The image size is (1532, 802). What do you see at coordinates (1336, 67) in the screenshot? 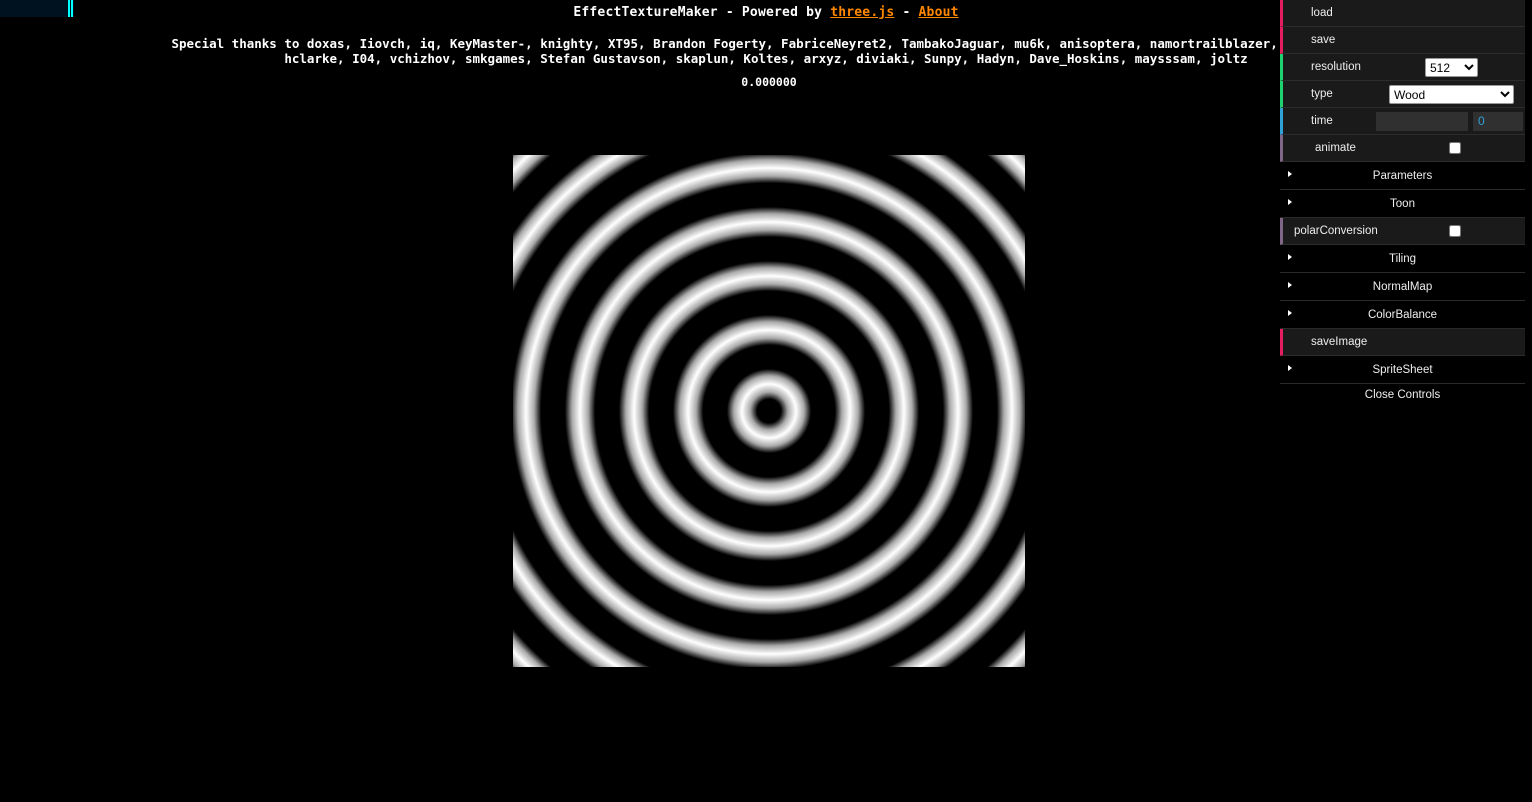
I see `resolution-label: resolution` at bounding box center [1336, 67].